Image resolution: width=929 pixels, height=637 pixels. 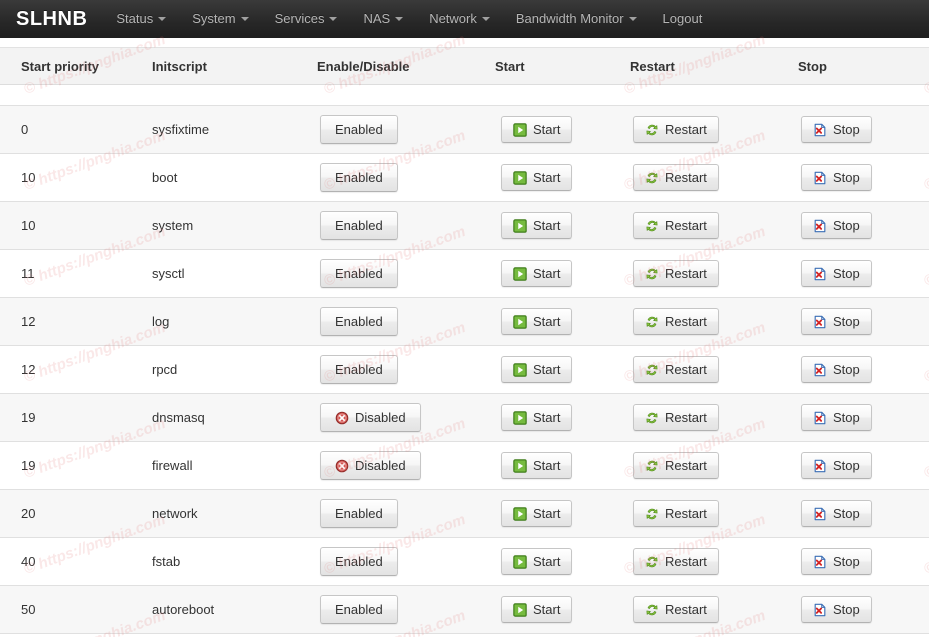 What do you see at coordinates (453, 18) in the screenshot?
I see `nav-item-label: Network` at bounding box center [453, 18].